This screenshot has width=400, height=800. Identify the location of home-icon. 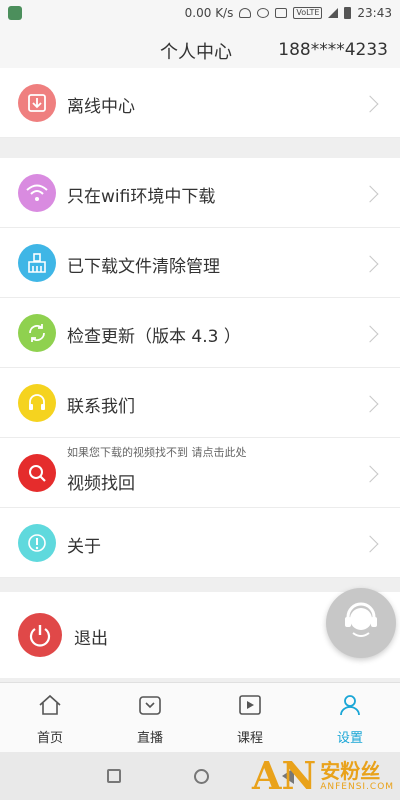
(50, 707).